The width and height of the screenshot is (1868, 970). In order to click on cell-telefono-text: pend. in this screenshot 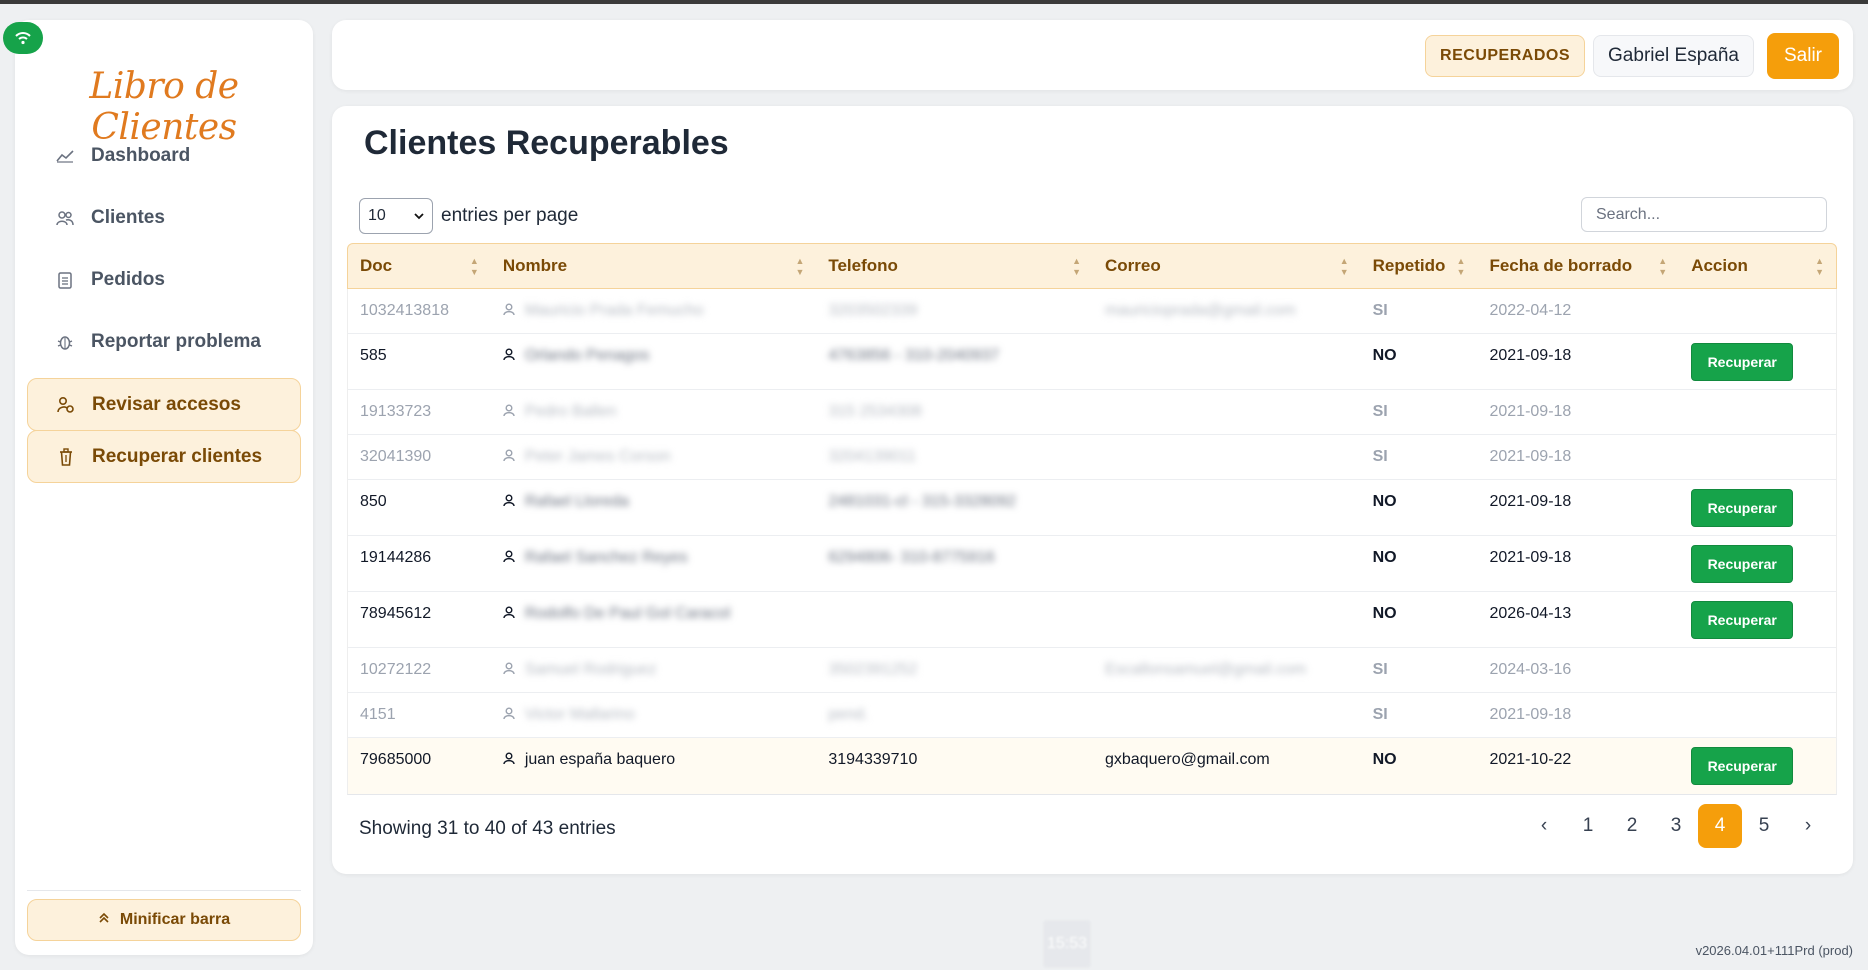, I will do `click(848, 714)`.